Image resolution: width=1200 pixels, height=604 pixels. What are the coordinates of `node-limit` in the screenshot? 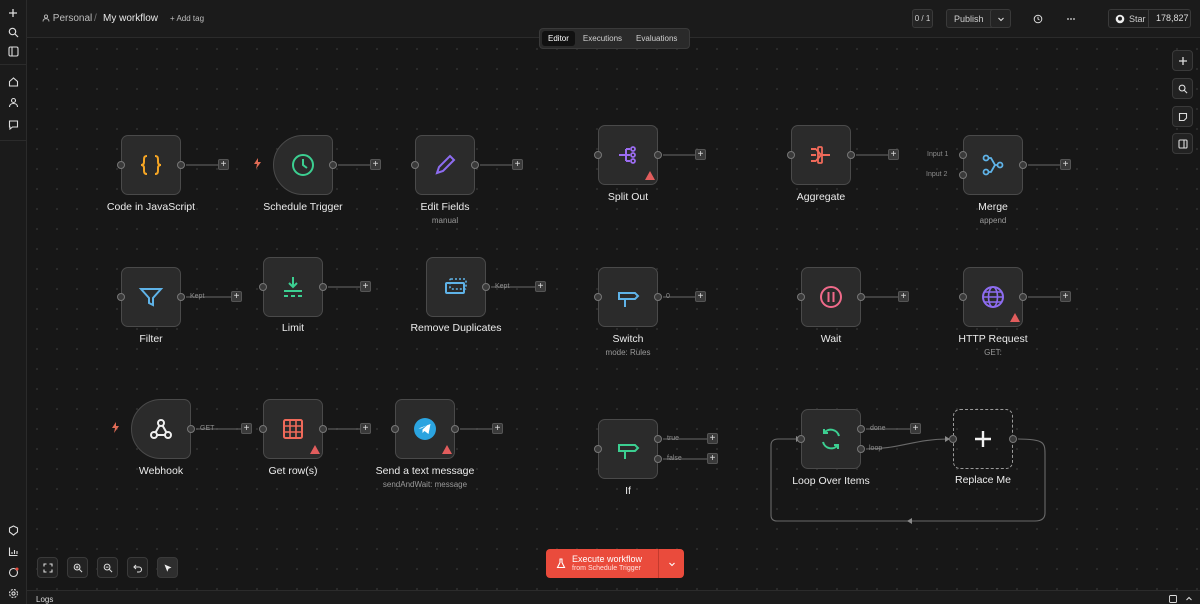 It's located at (293, 287).